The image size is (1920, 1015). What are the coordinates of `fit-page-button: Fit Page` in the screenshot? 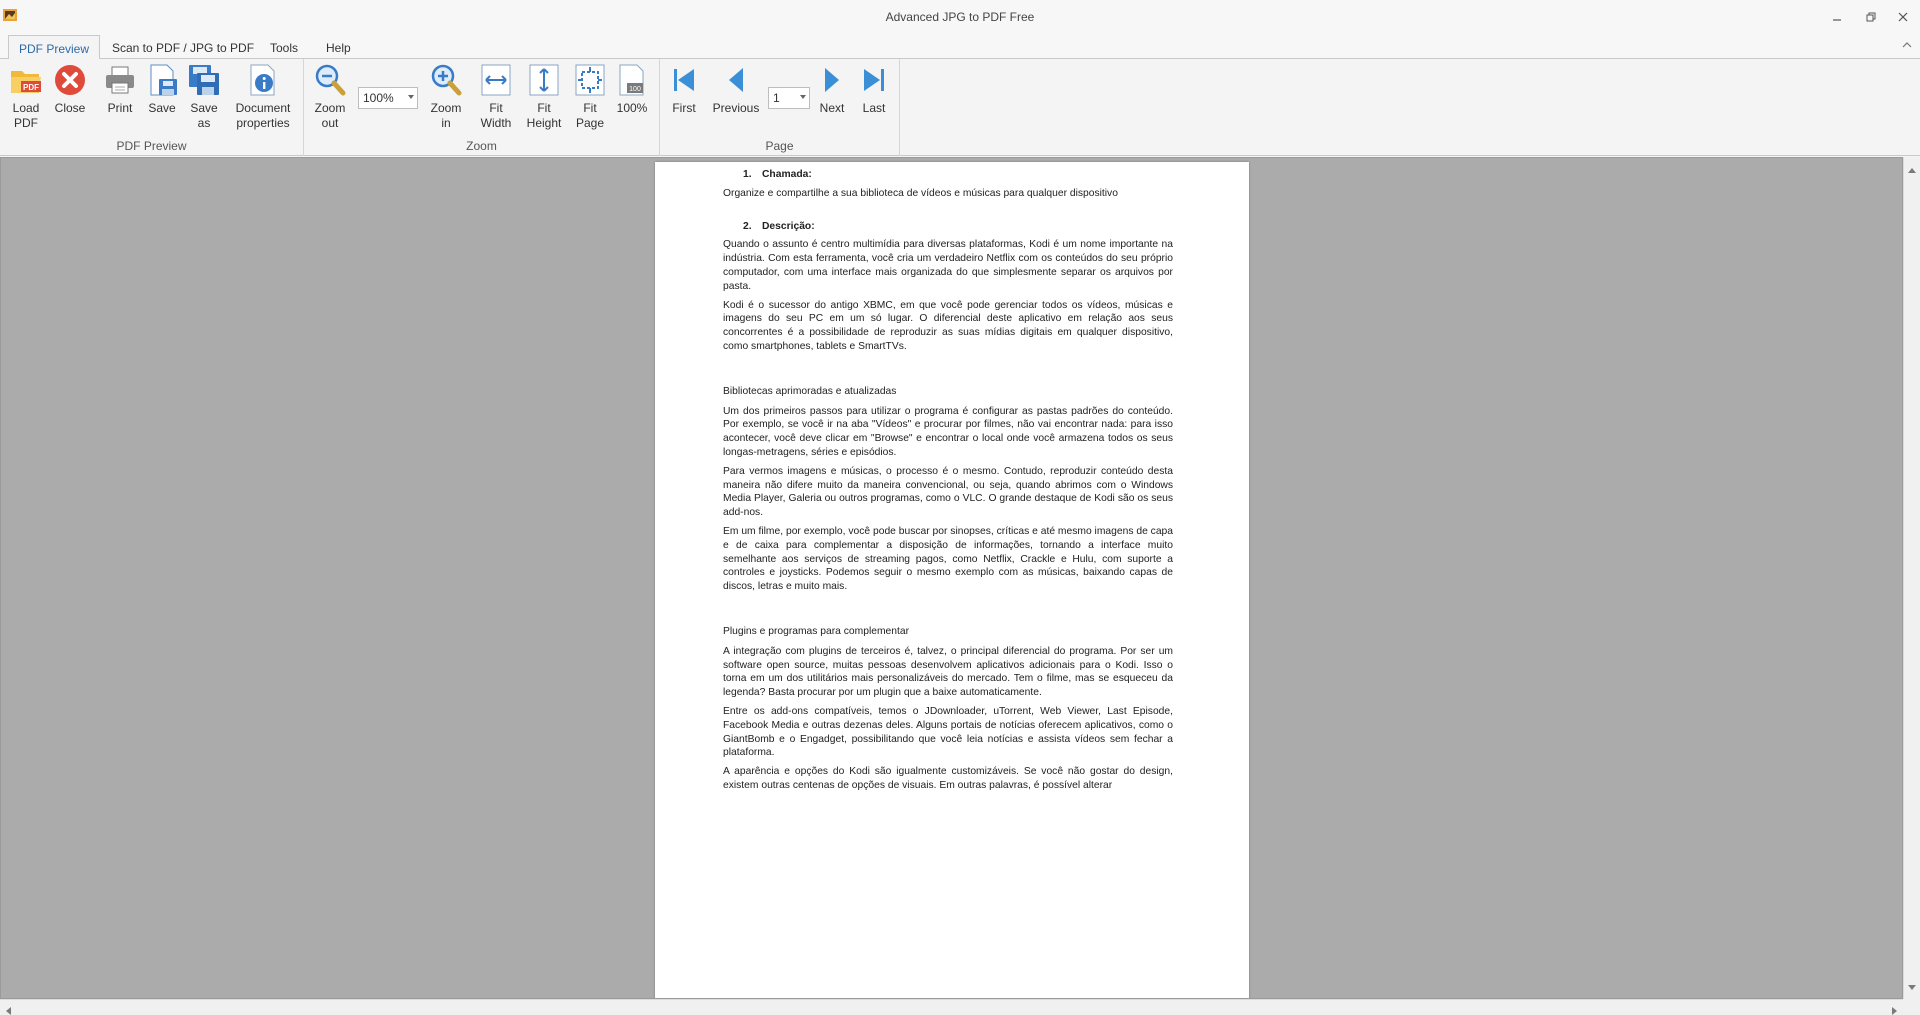 It's located at (590, 97).